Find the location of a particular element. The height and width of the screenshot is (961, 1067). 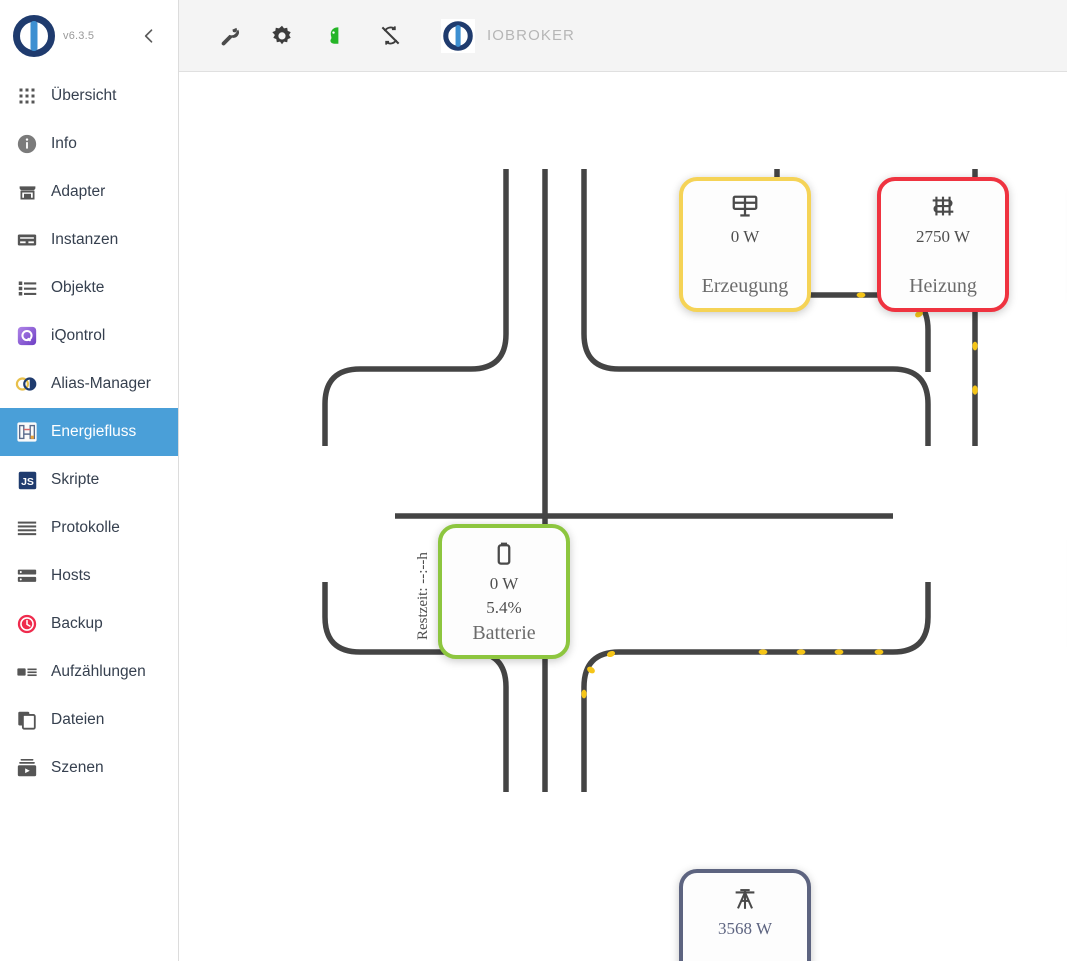

gear-brightness-icon is located at coordinates (282, 36).